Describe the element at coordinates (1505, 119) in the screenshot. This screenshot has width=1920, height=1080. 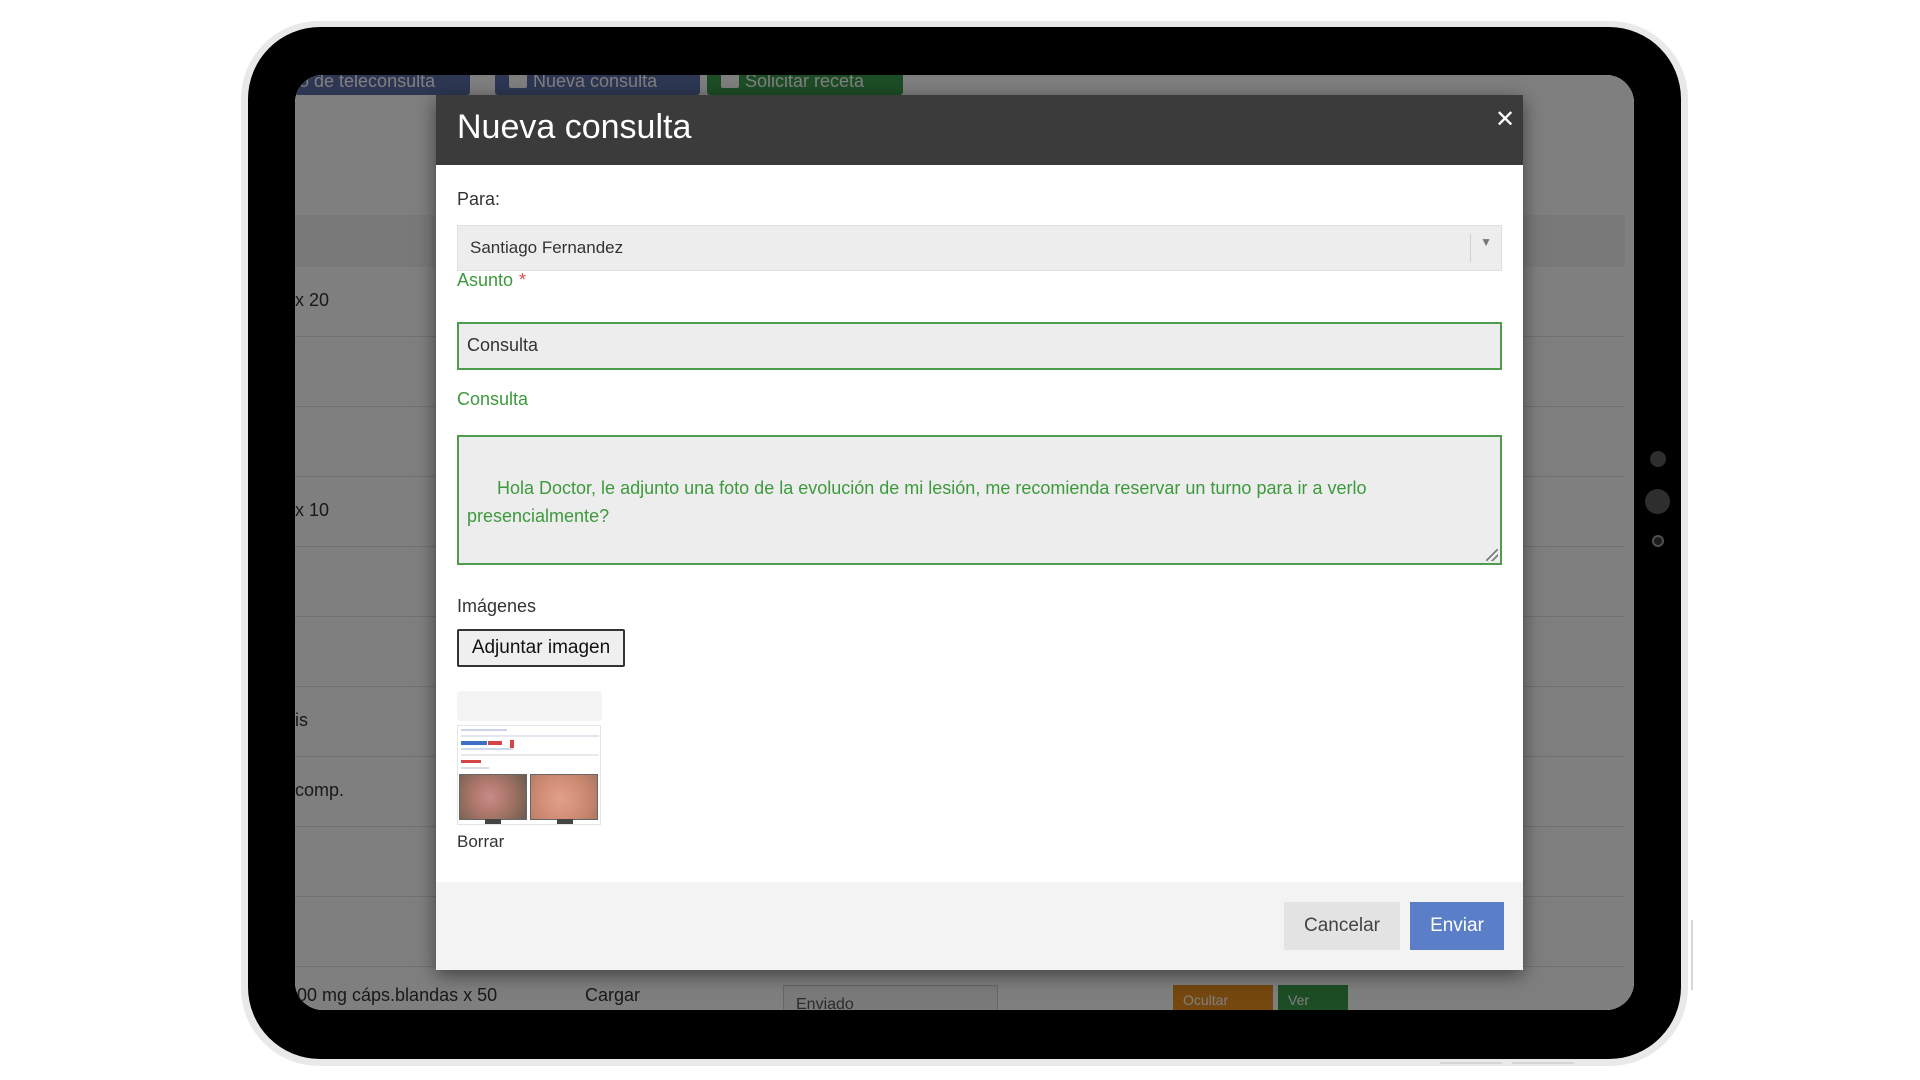
I see `close-icon: ✕` at that location.